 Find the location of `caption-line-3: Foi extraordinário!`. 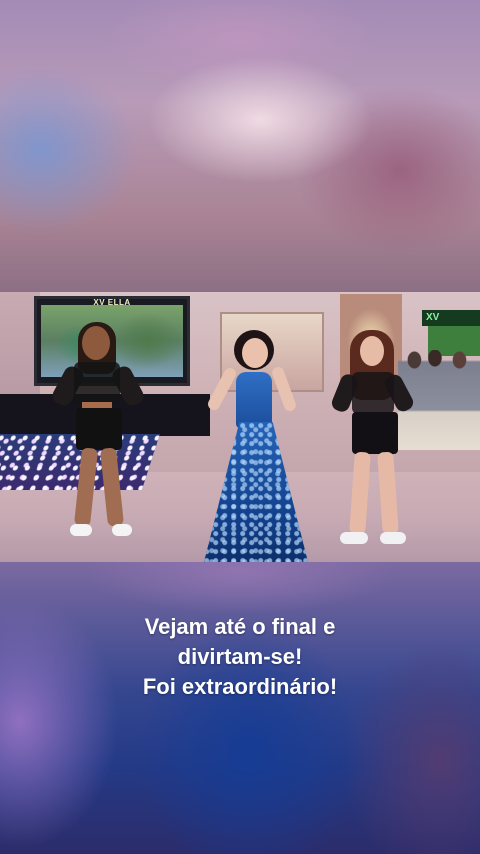

caption-line-3: Foi extraordinário! is located at coordinates (240, 686).